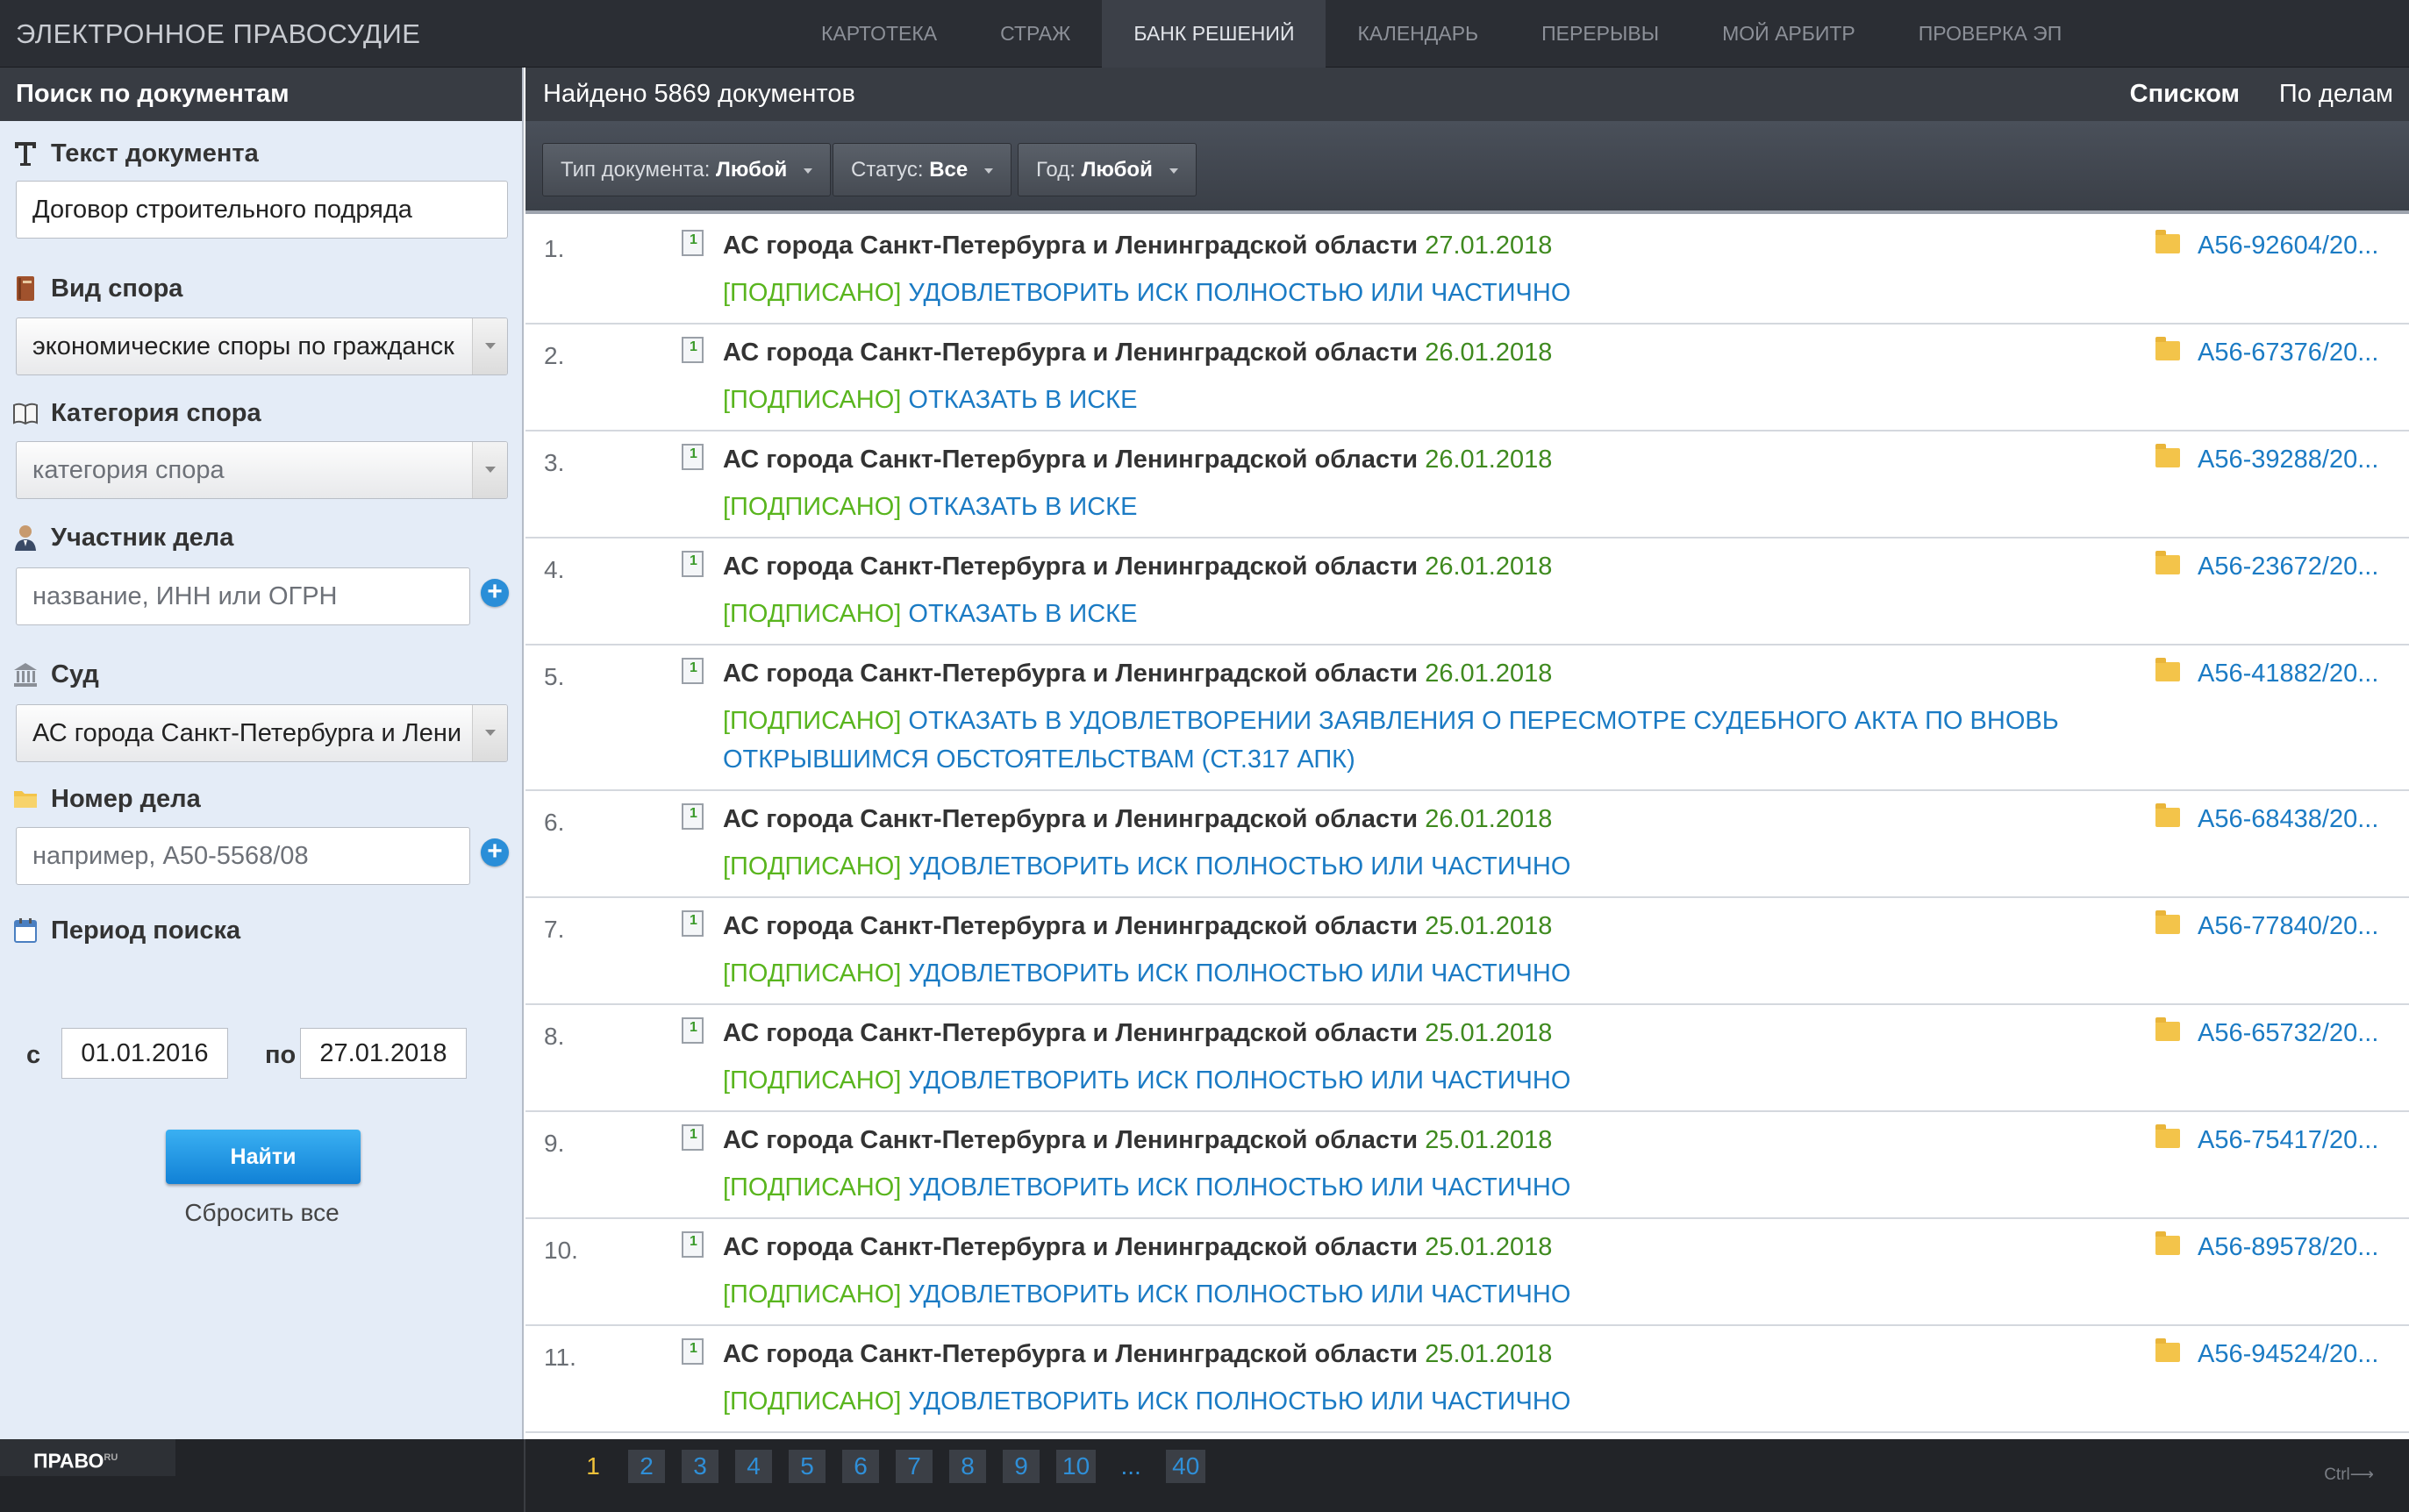 The width and height of the screenshot is (2409, 1512). What do you see at coordinates (262, 733) in the screenshot?
I see `court-select: АС города Санкт-Петербурга и Лени` at bounding box center [262, 733].